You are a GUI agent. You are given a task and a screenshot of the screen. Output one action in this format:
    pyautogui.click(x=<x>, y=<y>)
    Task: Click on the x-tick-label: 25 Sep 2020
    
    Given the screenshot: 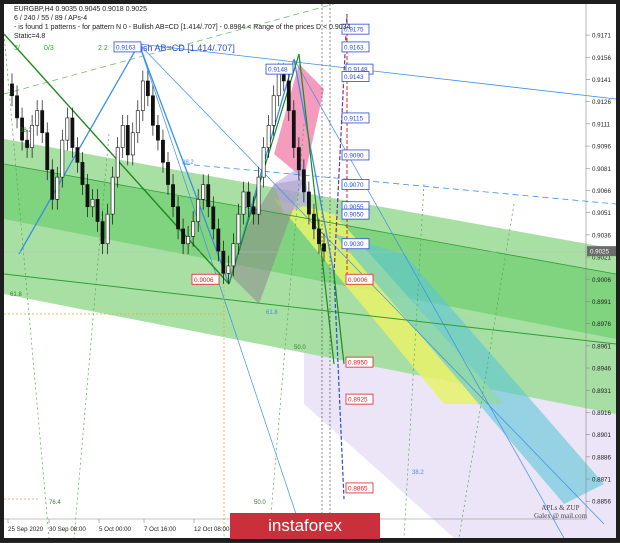 What is the action you would take?
    pyautogui.click(x=26, y=529)
    